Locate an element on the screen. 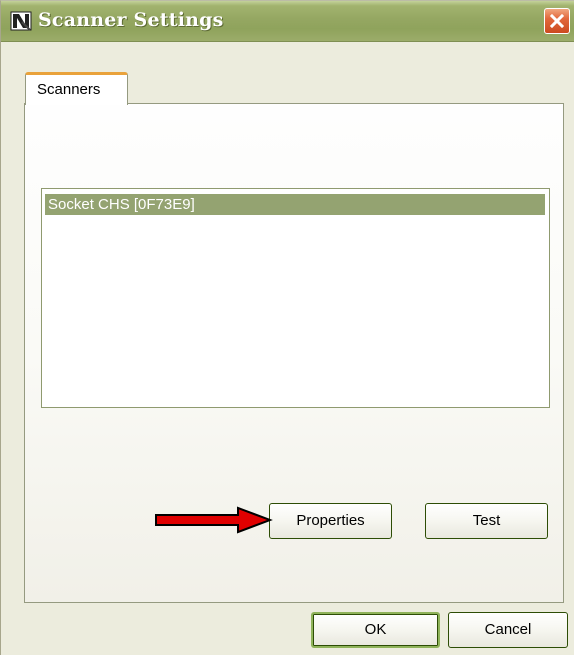  test-button-label: Test is located at coordinates (486, 520).